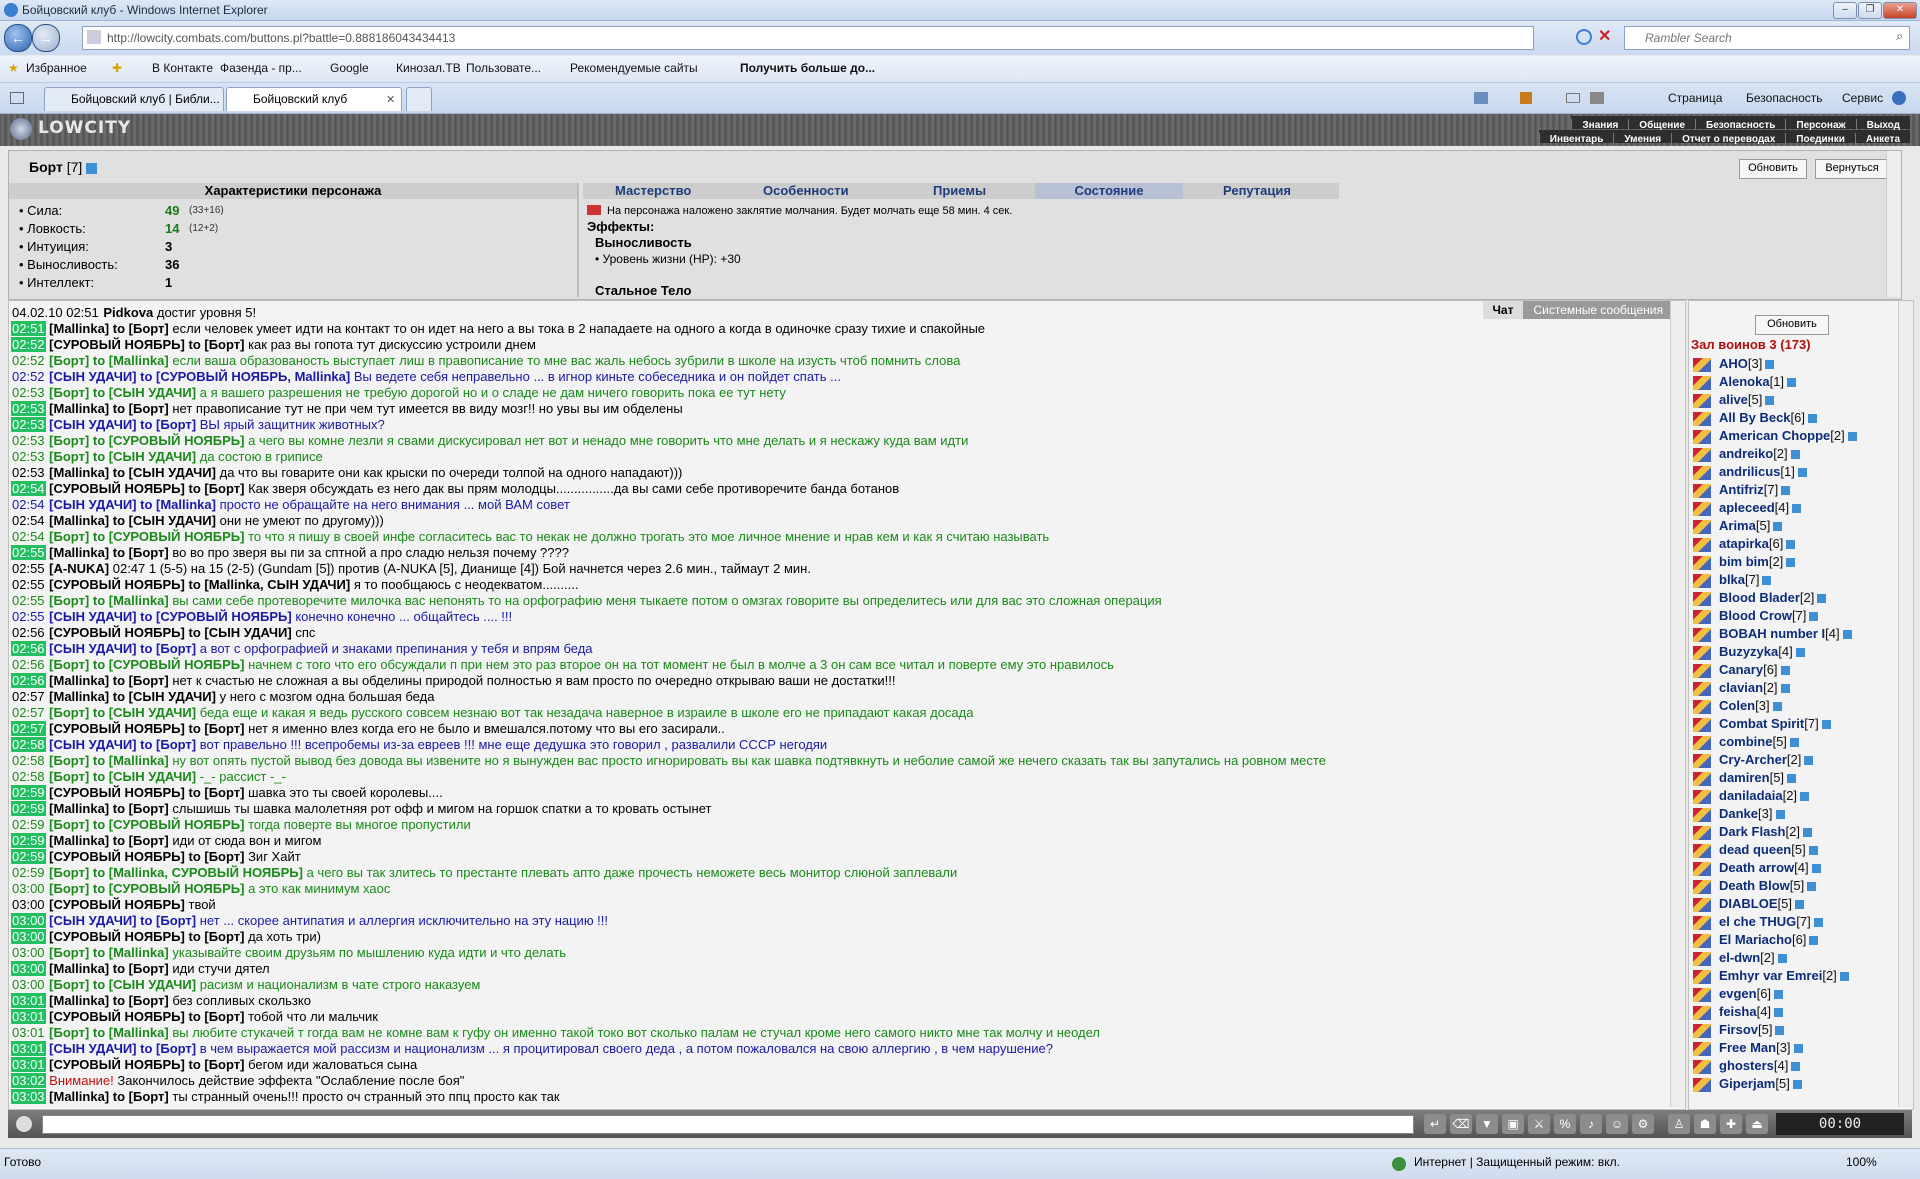 This screenshot has height=1179, width=1920. What do you see at coordinates (1695, 98) in the screenshot?
I see `page-menu: Страница` at bounding box center [1695, 98].